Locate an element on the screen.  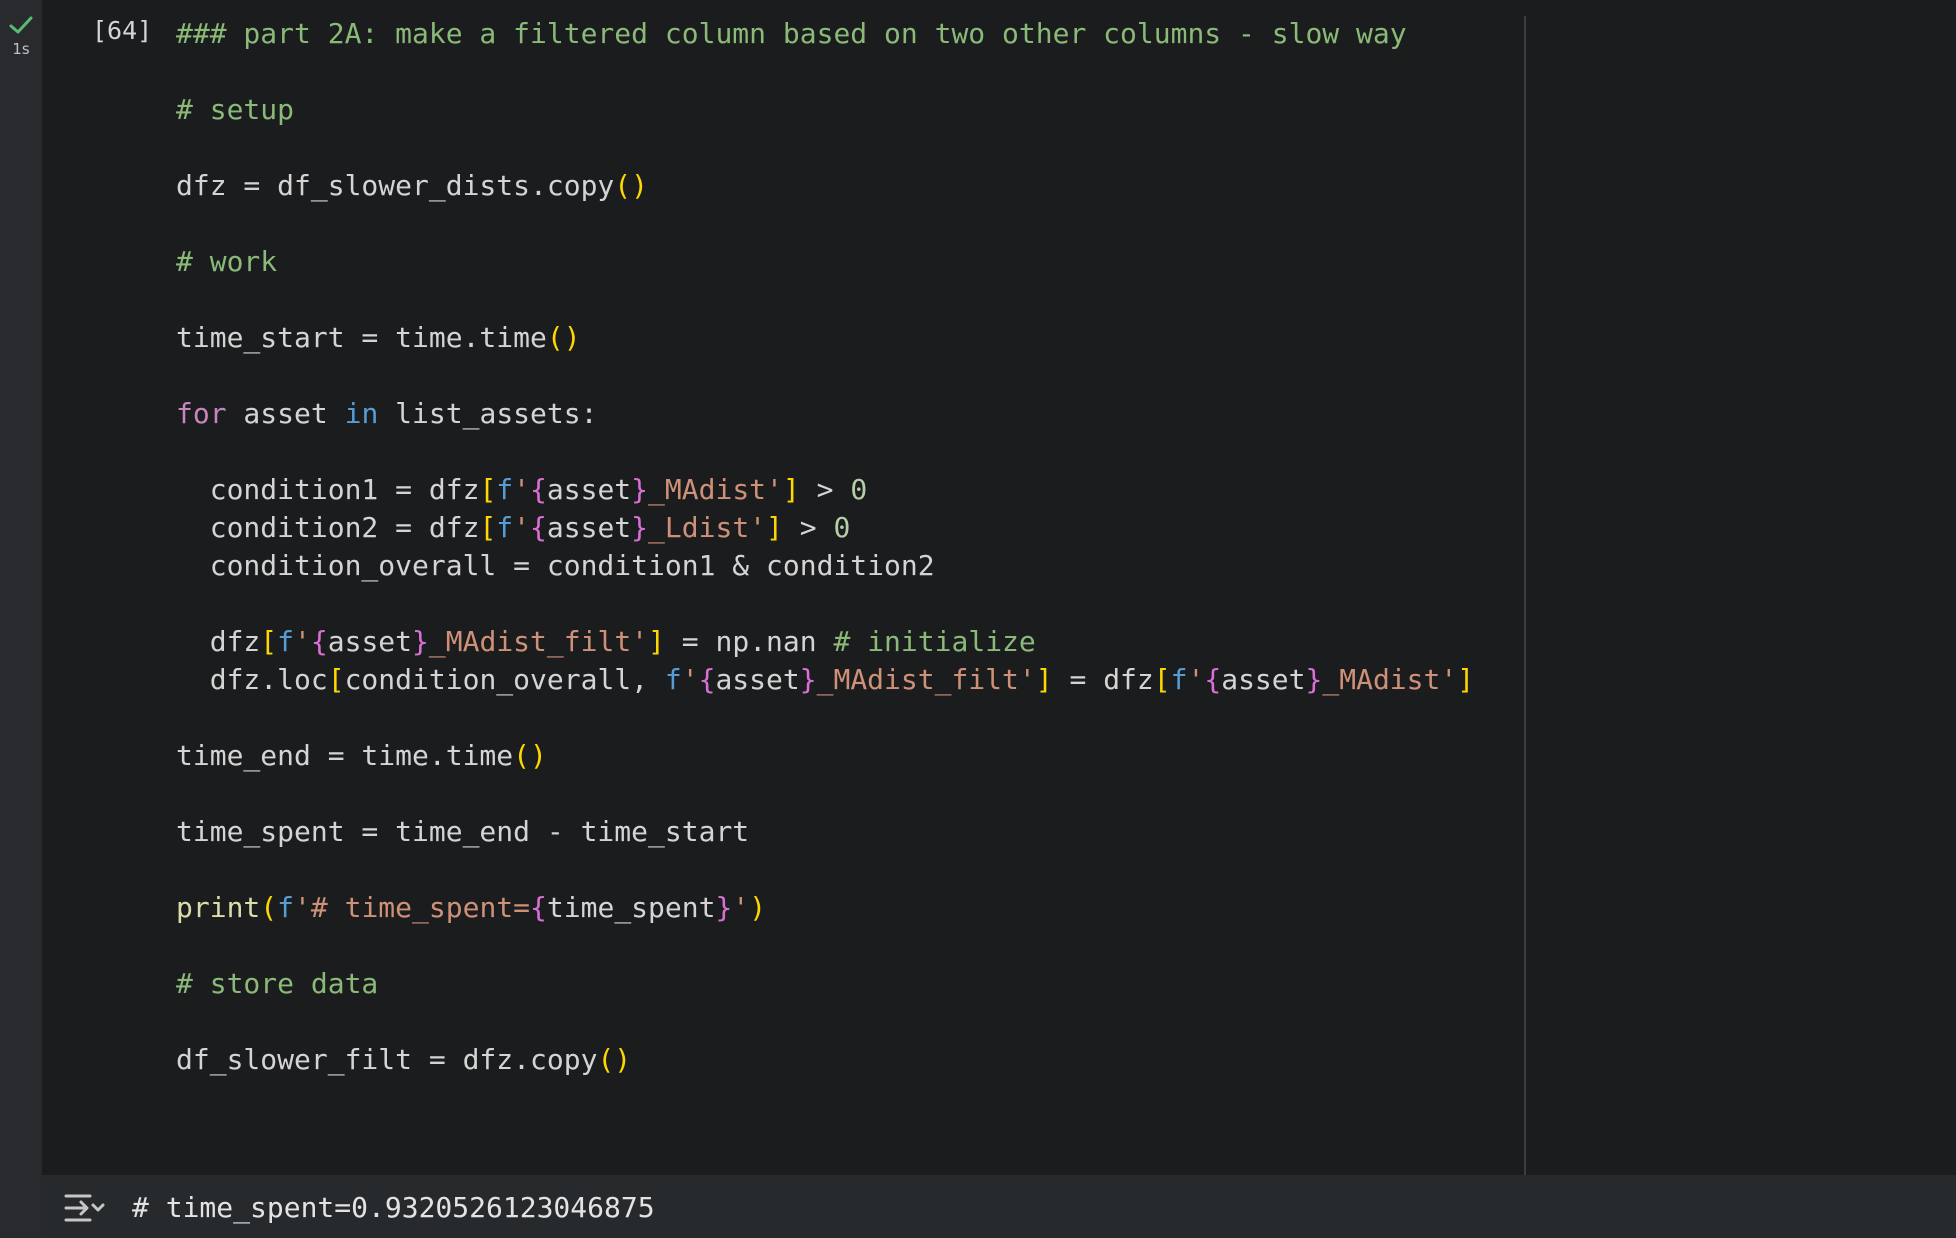
code-token: dfz.loc is located at coordinates (252, 679).